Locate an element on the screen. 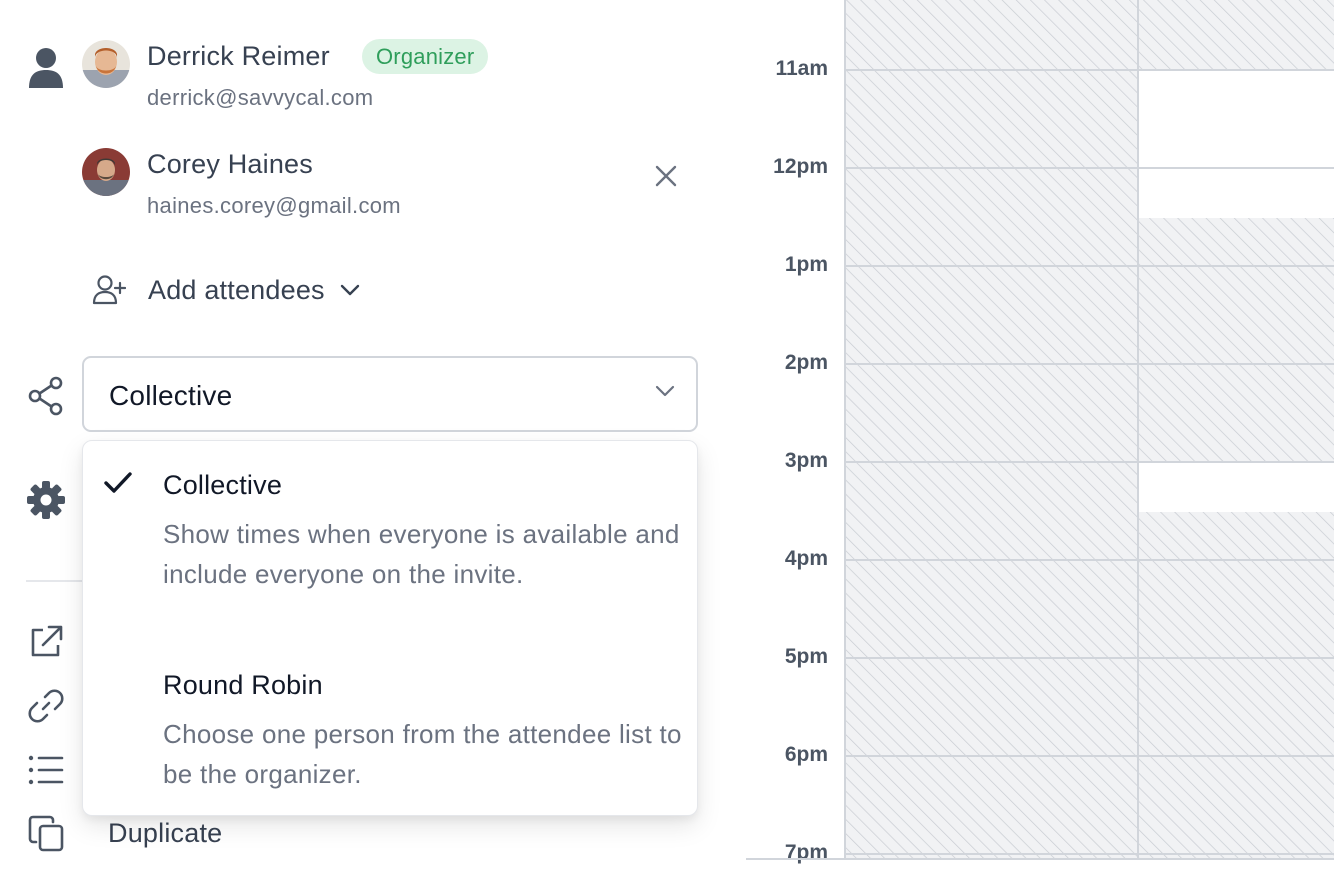 The width and height of the screenshot is (1334, 880). hour-label: 5pm is located at coordinates (806, 656).